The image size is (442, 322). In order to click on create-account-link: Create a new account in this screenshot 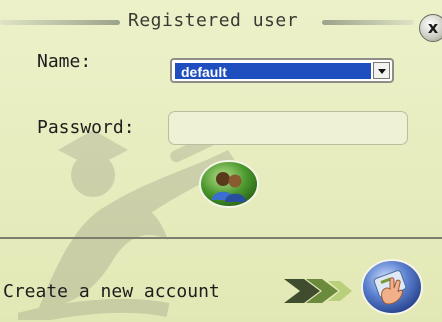, I will do `click(111, 291)`.